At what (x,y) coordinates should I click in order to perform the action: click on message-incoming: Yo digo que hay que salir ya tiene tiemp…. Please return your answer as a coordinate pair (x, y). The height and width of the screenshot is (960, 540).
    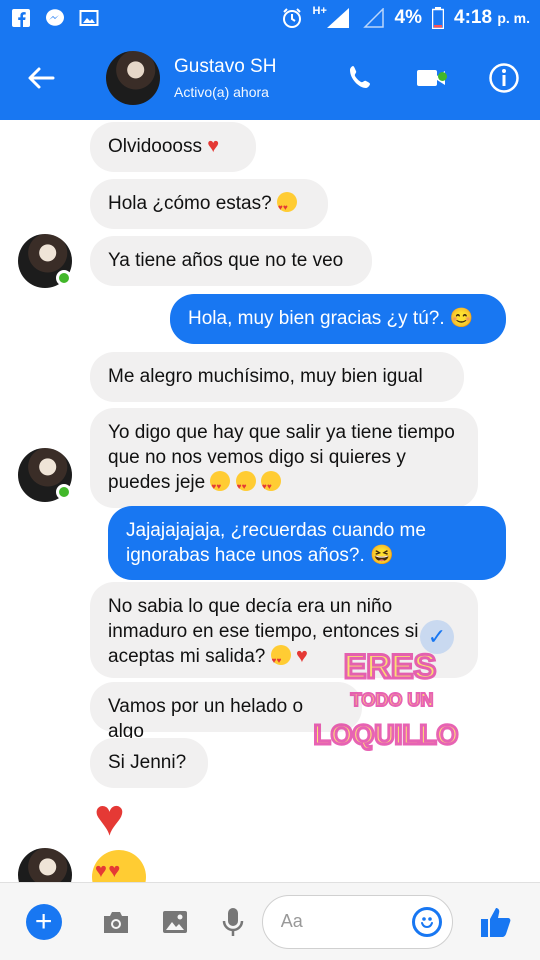
    Looking at the image, I should click on (284, 458).